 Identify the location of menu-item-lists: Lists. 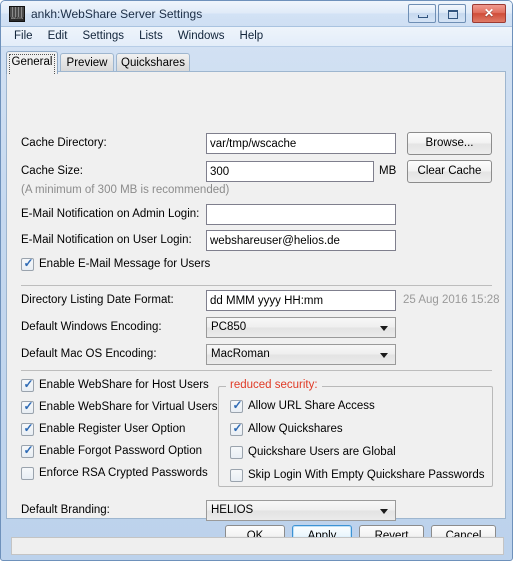
(151, 36).